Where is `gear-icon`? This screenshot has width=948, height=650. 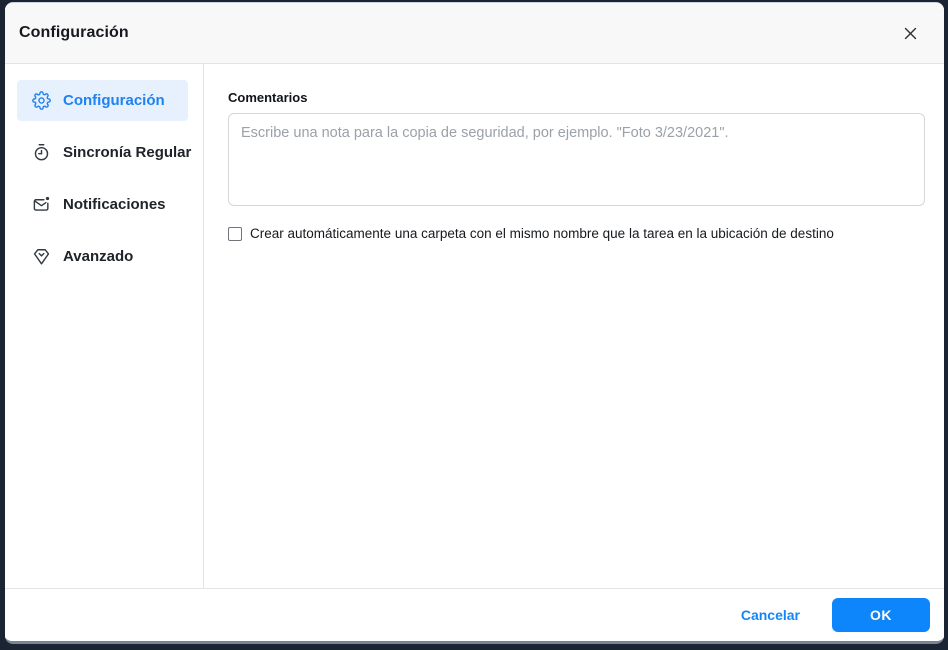 gear-icon is located at coordinates (41, 100).